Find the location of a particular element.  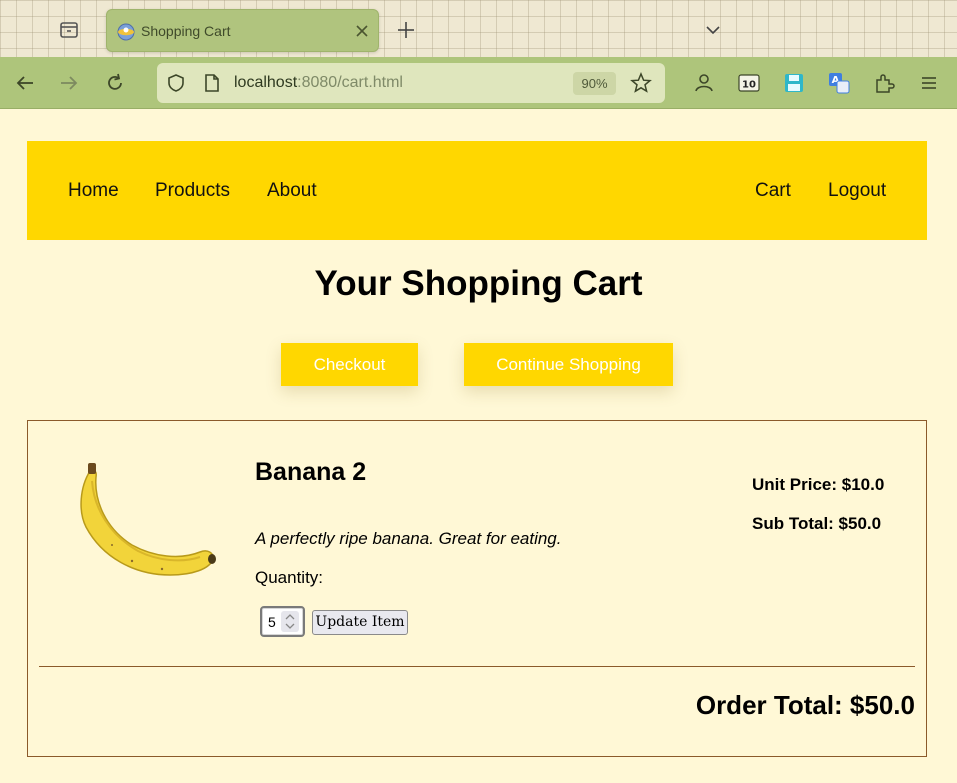

quantity-stepper: 5 is located at coordinates (282, 621).